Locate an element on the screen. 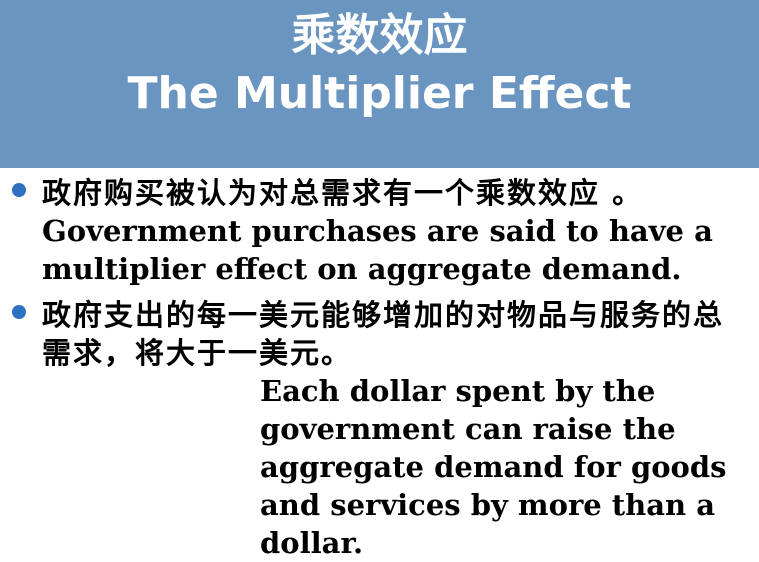 This screenshot has width=759, height=562. slide-title-english: The Multiplier Effect is located at coordinates (379, 93).